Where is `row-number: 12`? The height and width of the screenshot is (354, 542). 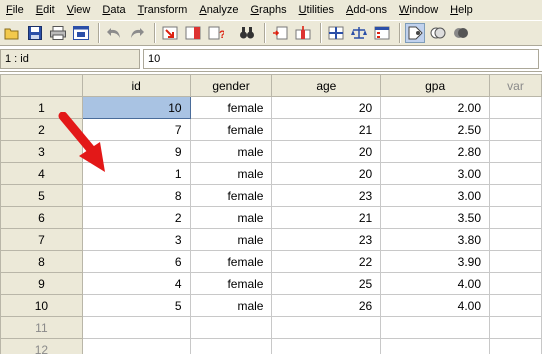 row-number: 12 is located at coordinates (41, 346).